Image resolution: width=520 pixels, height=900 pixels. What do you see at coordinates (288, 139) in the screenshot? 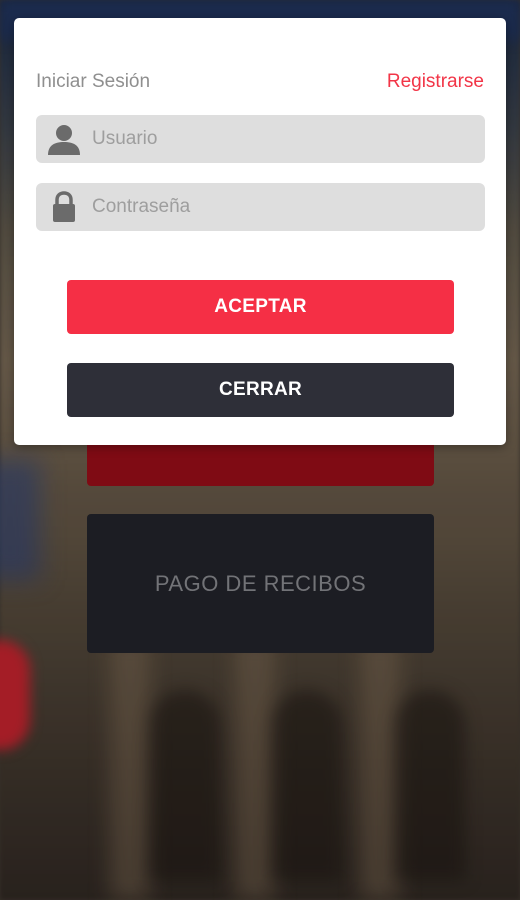
I see `username-input` at bounding box center [288, 139].